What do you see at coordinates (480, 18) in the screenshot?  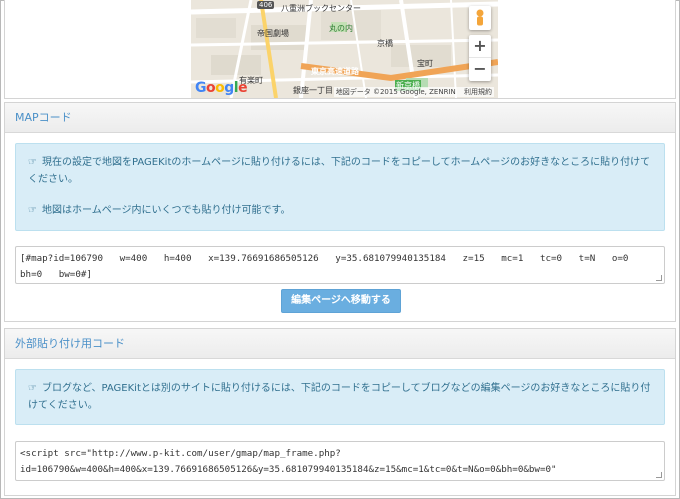 I see `pegman-icon` at bounding box center [480, 18].